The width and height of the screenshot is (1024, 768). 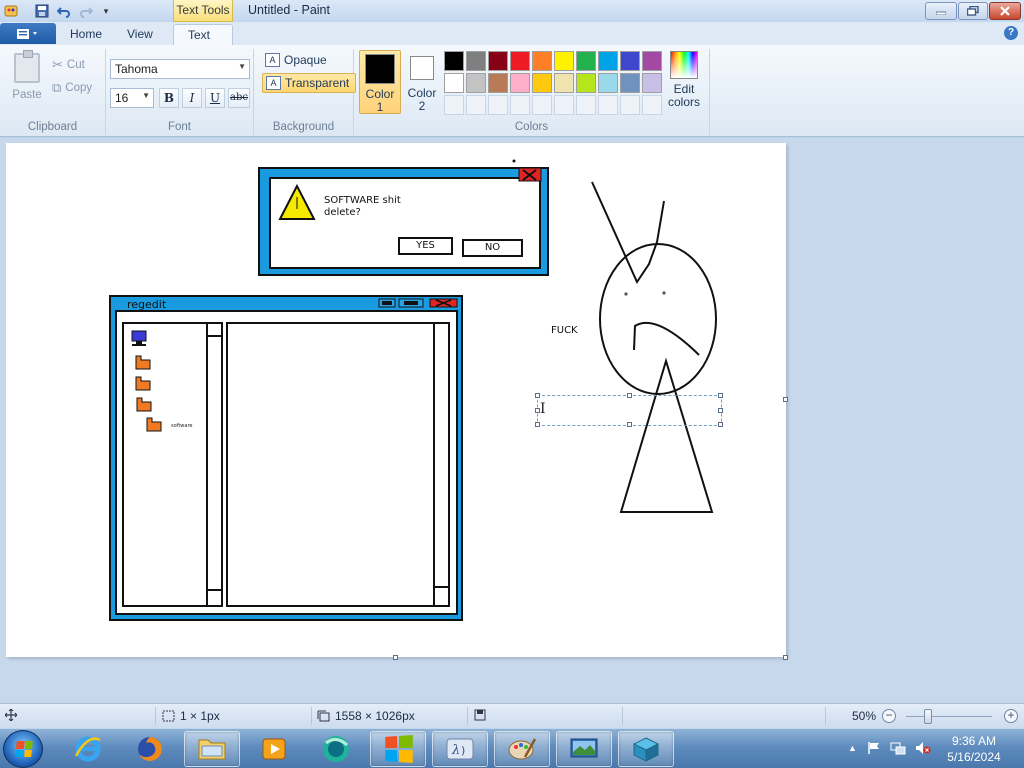 I want to click on help-icon: ?, so click(x=1011, y=33).